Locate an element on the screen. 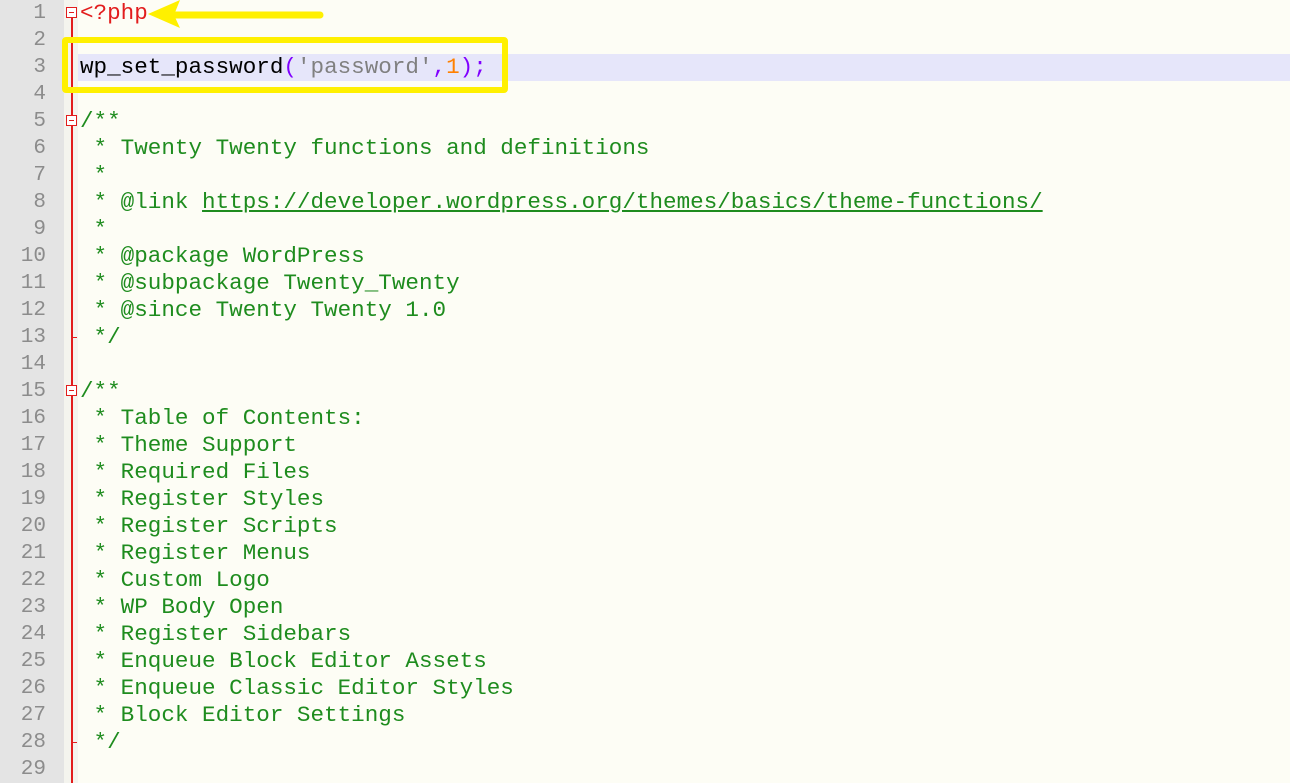 Image resolution: width=1290 pixels, height=783 pixels. code-text: * Enqueue Block Editor Assets is located at coordinates (283, 661).